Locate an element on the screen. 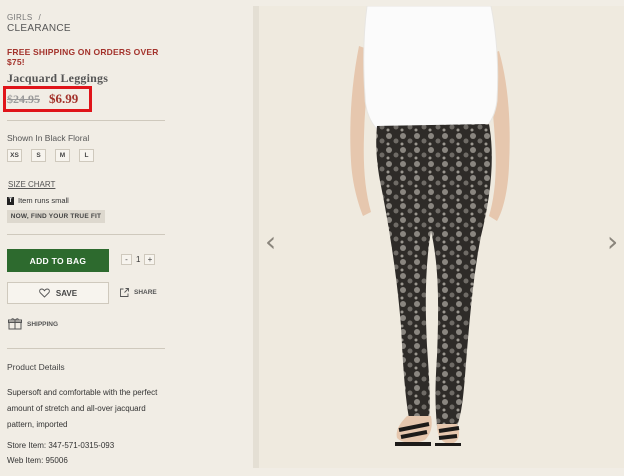  true-fit-button: NOW, FIND YOUR TRUE FIT is located at coordinates (56, 216).